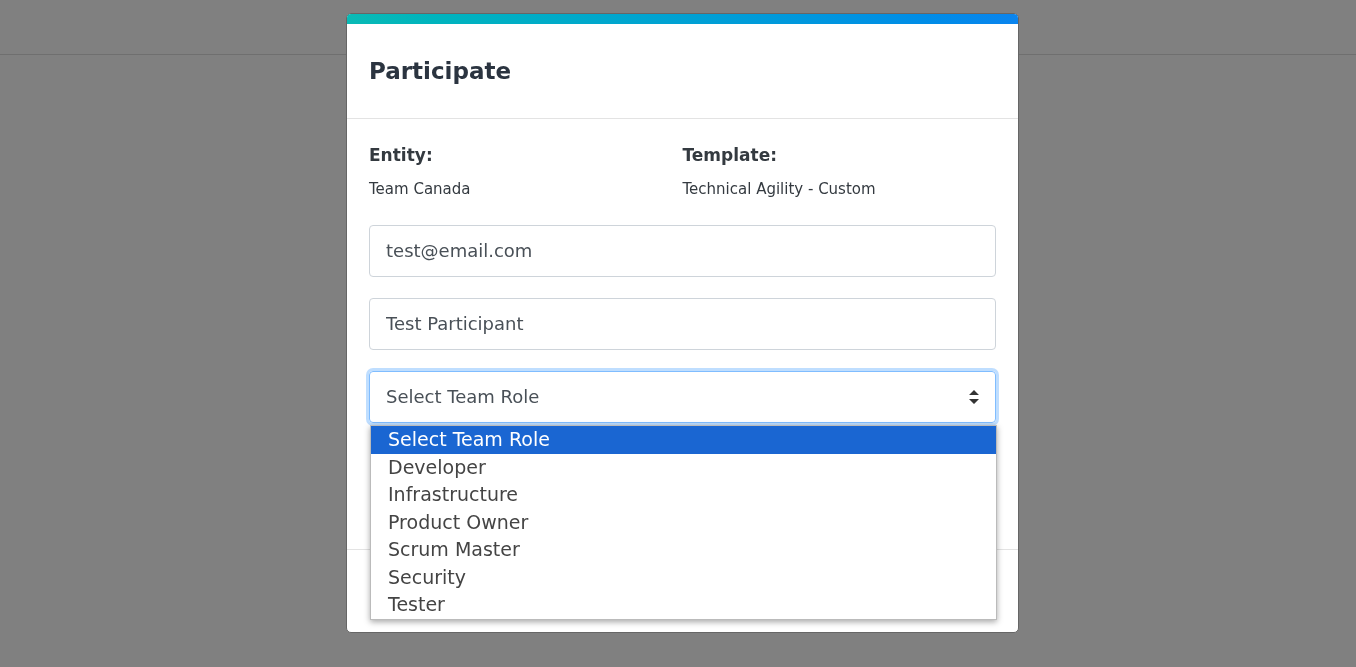  I want to click on dropdown-option: Select Team Role, so click(683, 440).